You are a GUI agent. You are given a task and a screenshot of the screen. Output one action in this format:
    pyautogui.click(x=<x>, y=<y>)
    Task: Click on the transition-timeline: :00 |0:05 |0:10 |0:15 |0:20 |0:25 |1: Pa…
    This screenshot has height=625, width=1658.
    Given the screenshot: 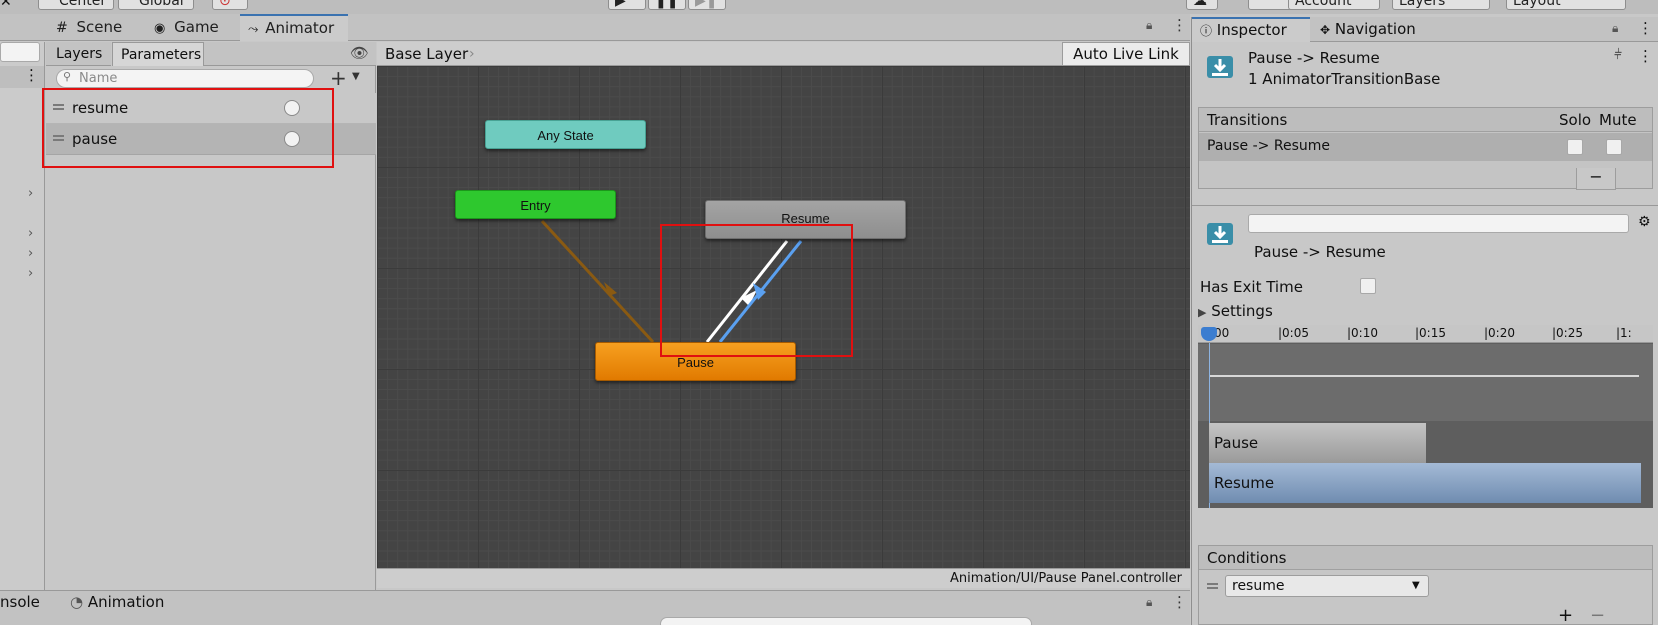 What is the action you would take?
    pyautogui.click(x=1425, y=416)
    